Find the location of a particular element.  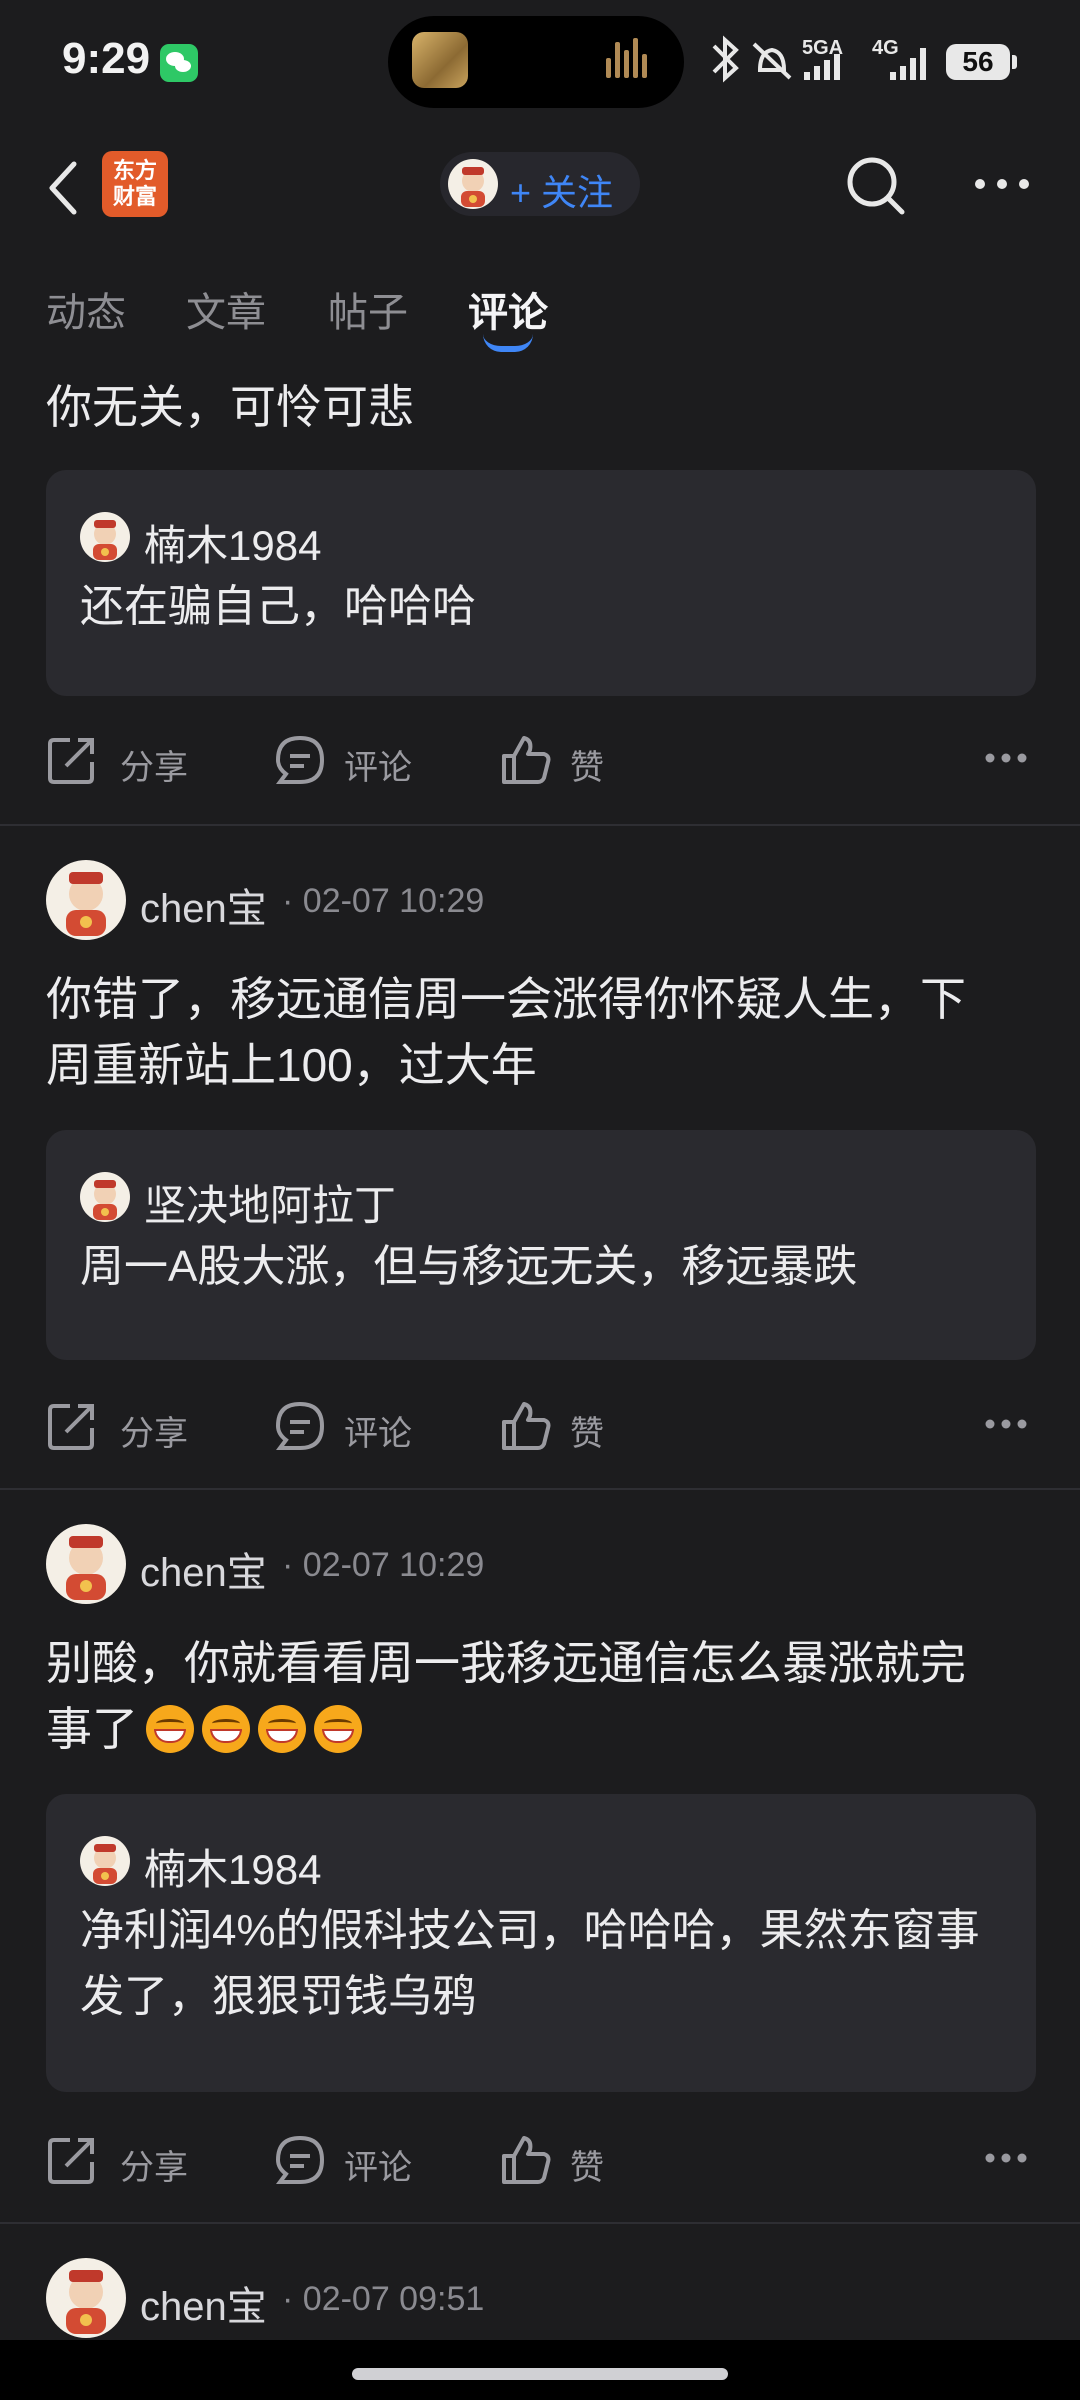

quoted-reply-card: 楠木1984 净利润4%的假科技公司，哈哈哈，果然东窗事 发了，狠狠罚钱乌鸦 is located at coordinates (541, 1943).